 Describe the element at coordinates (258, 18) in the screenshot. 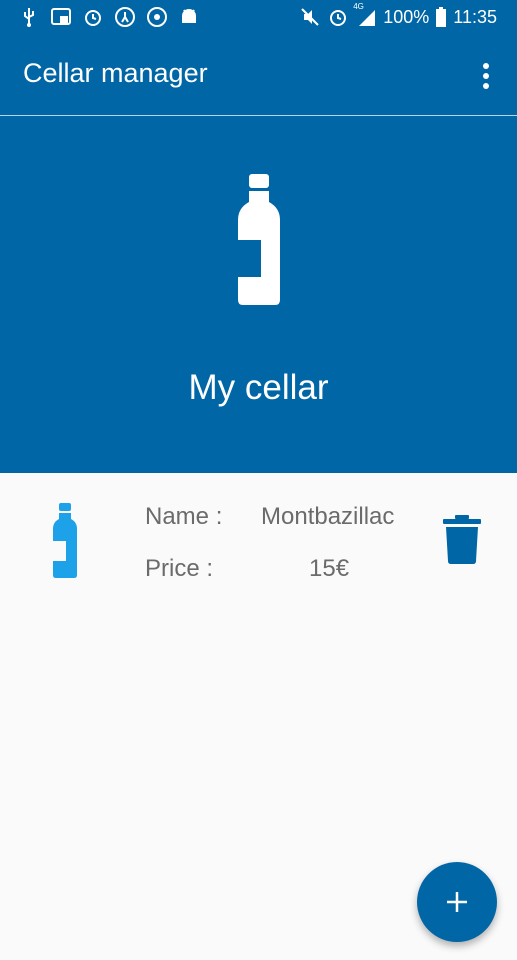

I see `status-bar: 4G 100% 11:35` at that location.